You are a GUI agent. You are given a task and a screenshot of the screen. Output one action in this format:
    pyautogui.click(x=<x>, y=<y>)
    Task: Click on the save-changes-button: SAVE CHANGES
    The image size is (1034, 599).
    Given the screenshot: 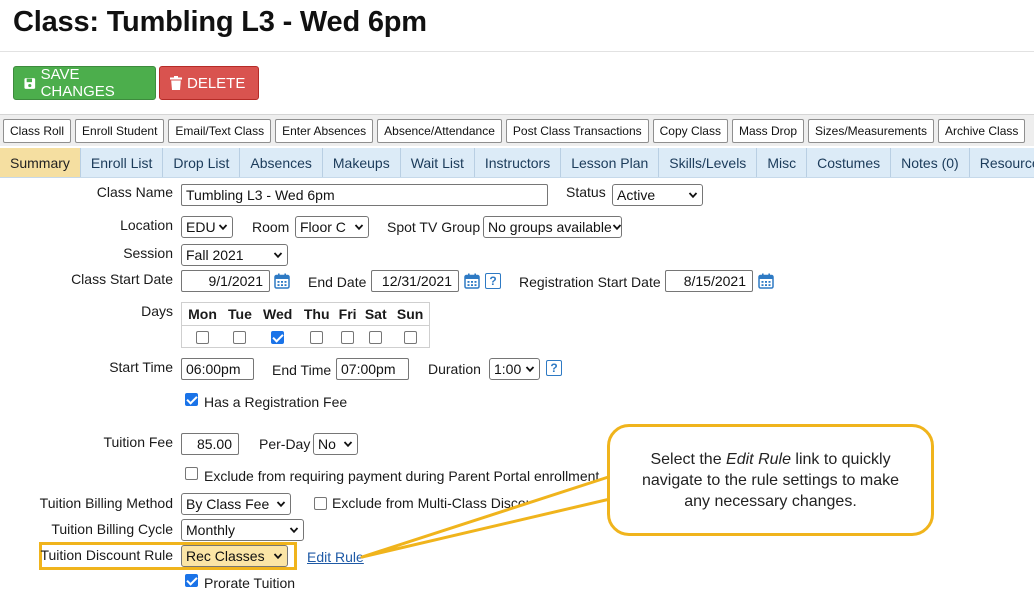 What is the action you would take?
    pyautogui.click(x=84, y=83)
    